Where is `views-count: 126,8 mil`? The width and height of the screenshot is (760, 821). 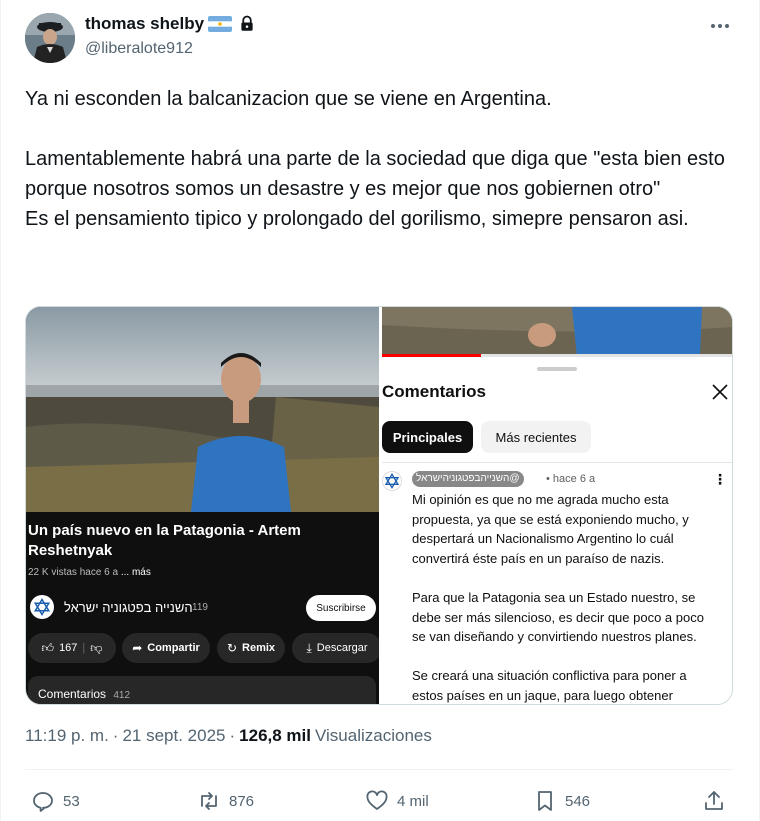 views-count: 126,8 mil is located at coordinates (275, 735).